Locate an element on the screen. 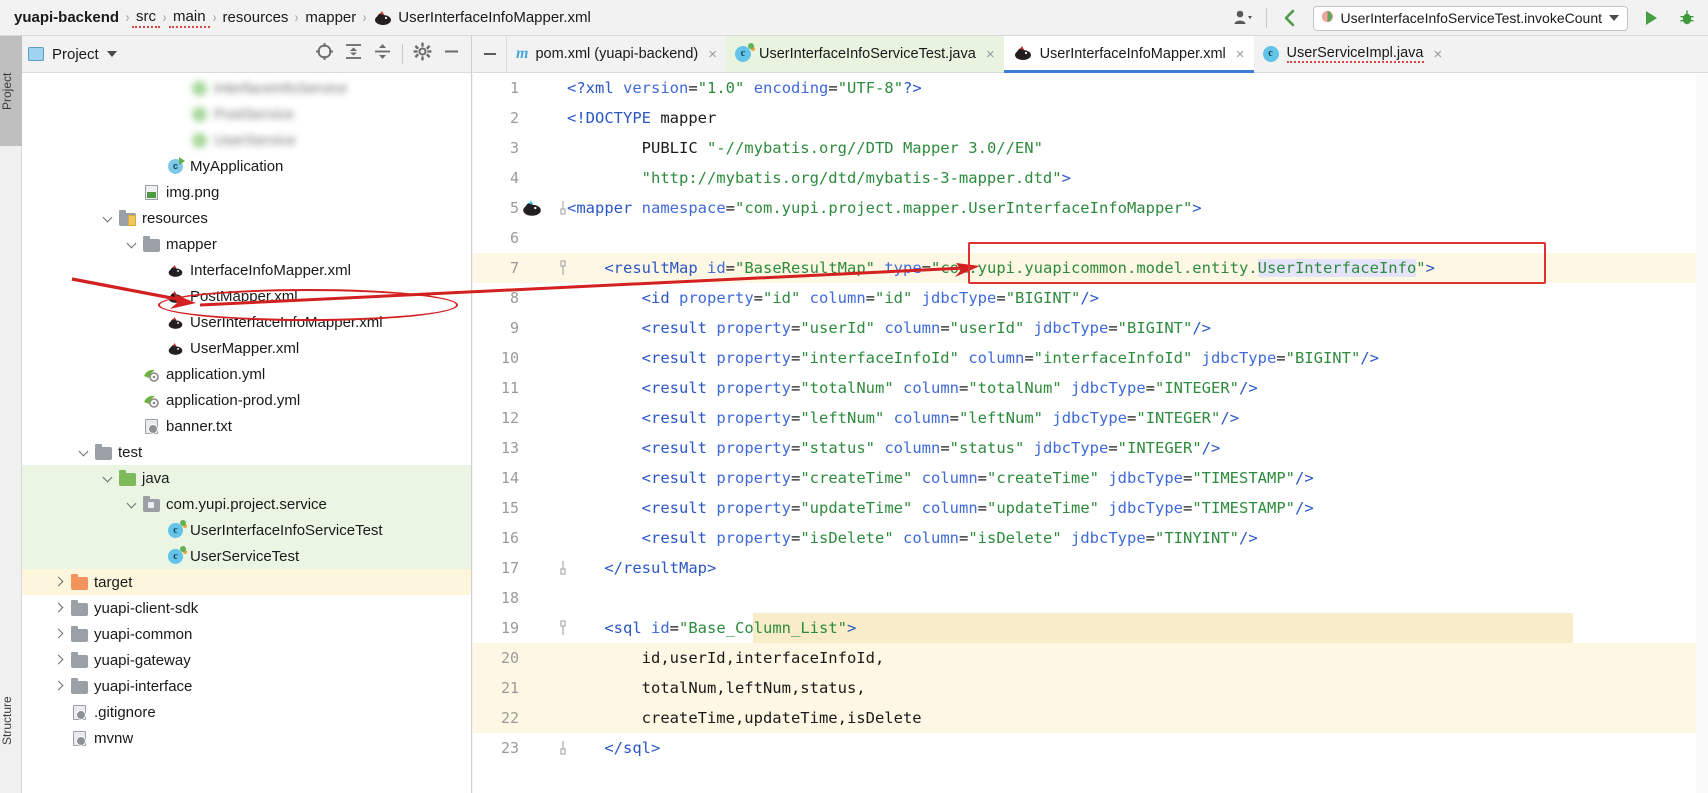  annotation-layer is located at coordinates (525, 286).